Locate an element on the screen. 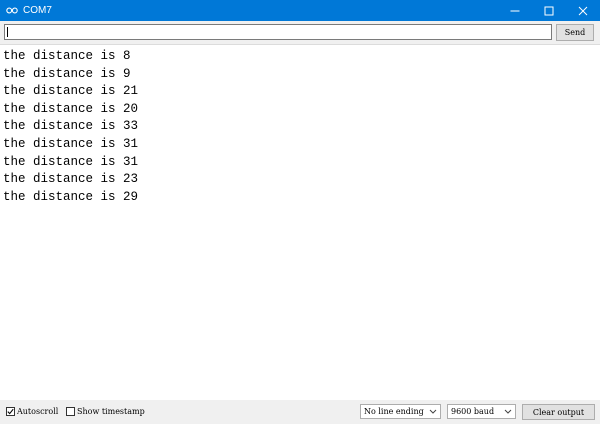 This screenshot has width=600, height=424. send-bar is located at coordinates (300, 32).